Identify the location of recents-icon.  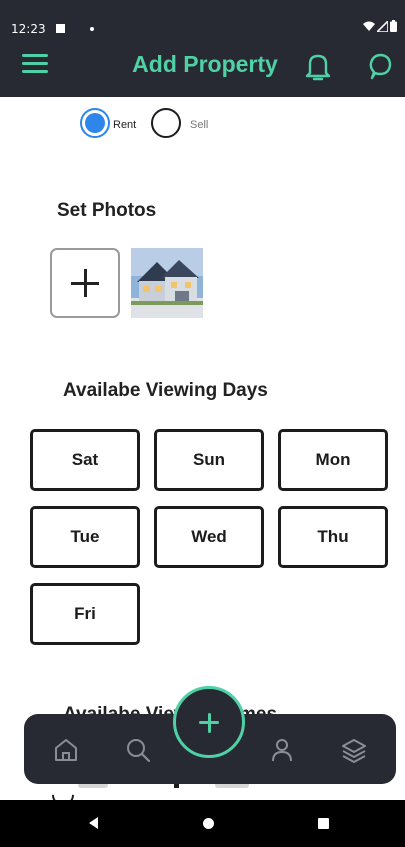
(323, 823).